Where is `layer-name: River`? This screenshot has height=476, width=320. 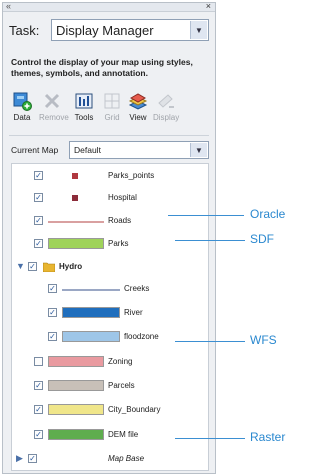 layer-name: River is located at coordinates (133, 312).